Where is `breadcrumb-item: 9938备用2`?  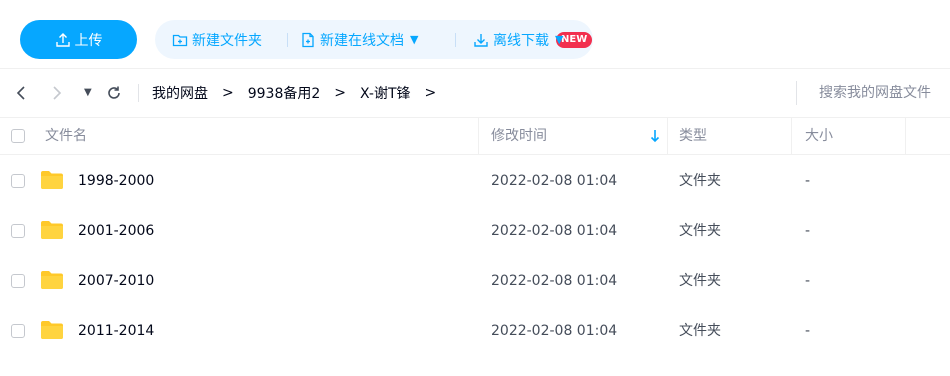 breadcrumb-item: 9938备用2 is located at coordinates (284, 93).